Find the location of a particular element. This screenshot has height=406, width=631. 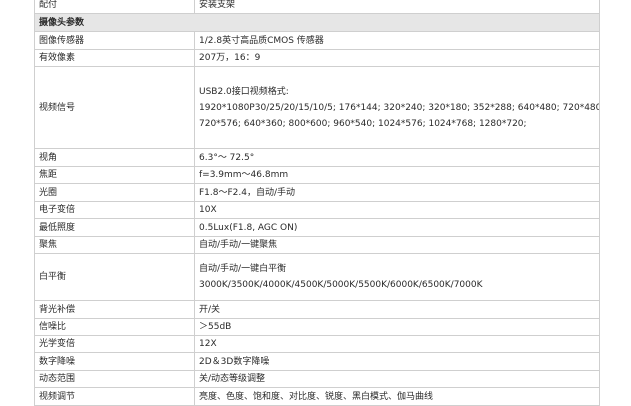

table-row: 视角 6.3°～ 72.5° is located at coordinates (317, 157).